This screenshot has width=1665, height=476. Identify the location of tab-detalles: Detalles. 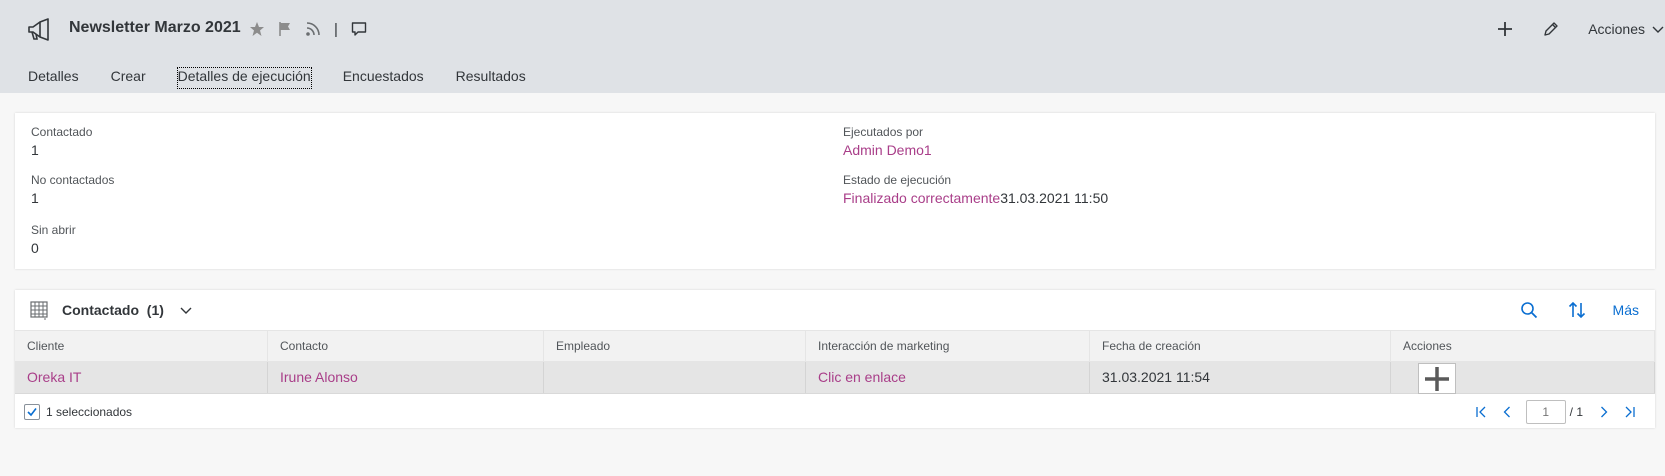
(53, 78).